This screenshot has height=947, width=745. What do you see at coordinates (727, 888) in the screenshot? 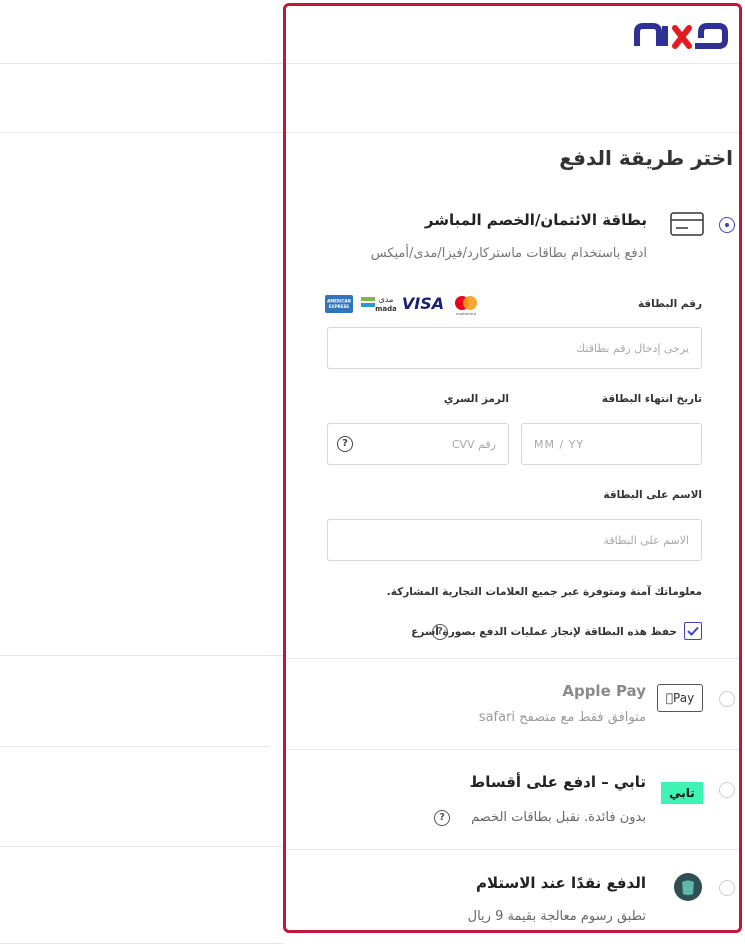
I see `radio-cash-on-delivery` at bounding box center [727, 888].